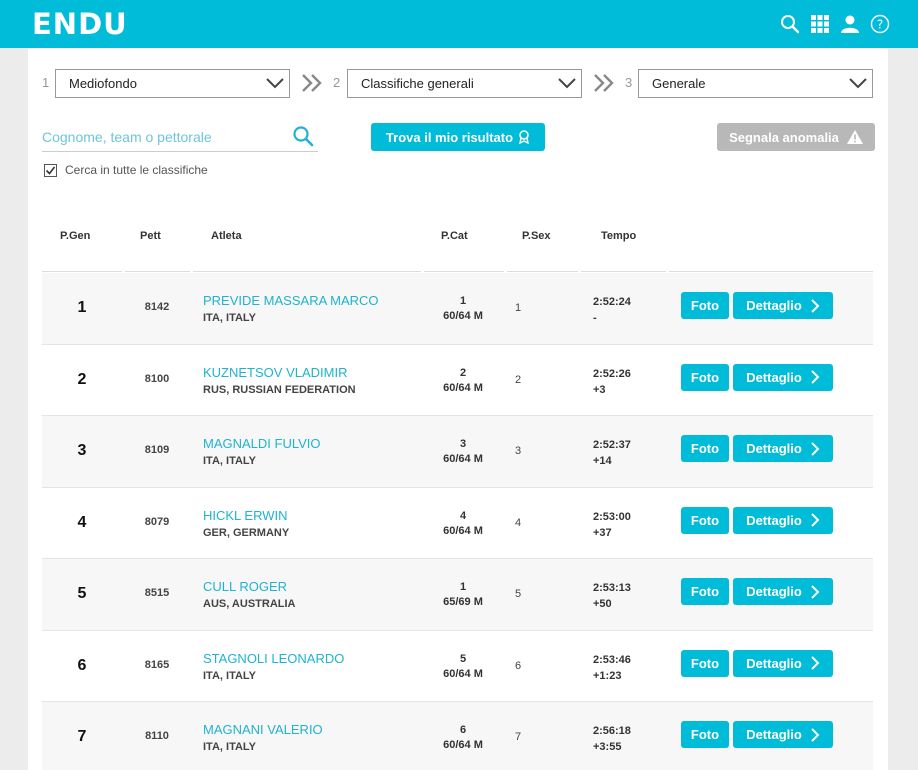 This screenshot has width=918, height=770. What do you see at coordinates (463, 452) in the screenshot?
I see `category-position: 3 60/64 M` at bounding box center [463, 452].